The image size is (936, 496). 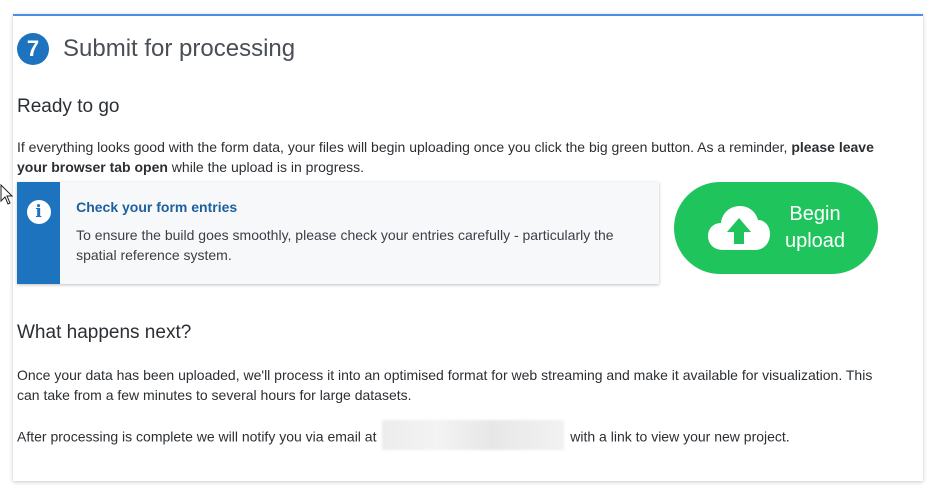 What do you see at coordinates (104, 332) in the screenshot?
I see `next-heading: What happens next?` at bounding box center [104, 332].